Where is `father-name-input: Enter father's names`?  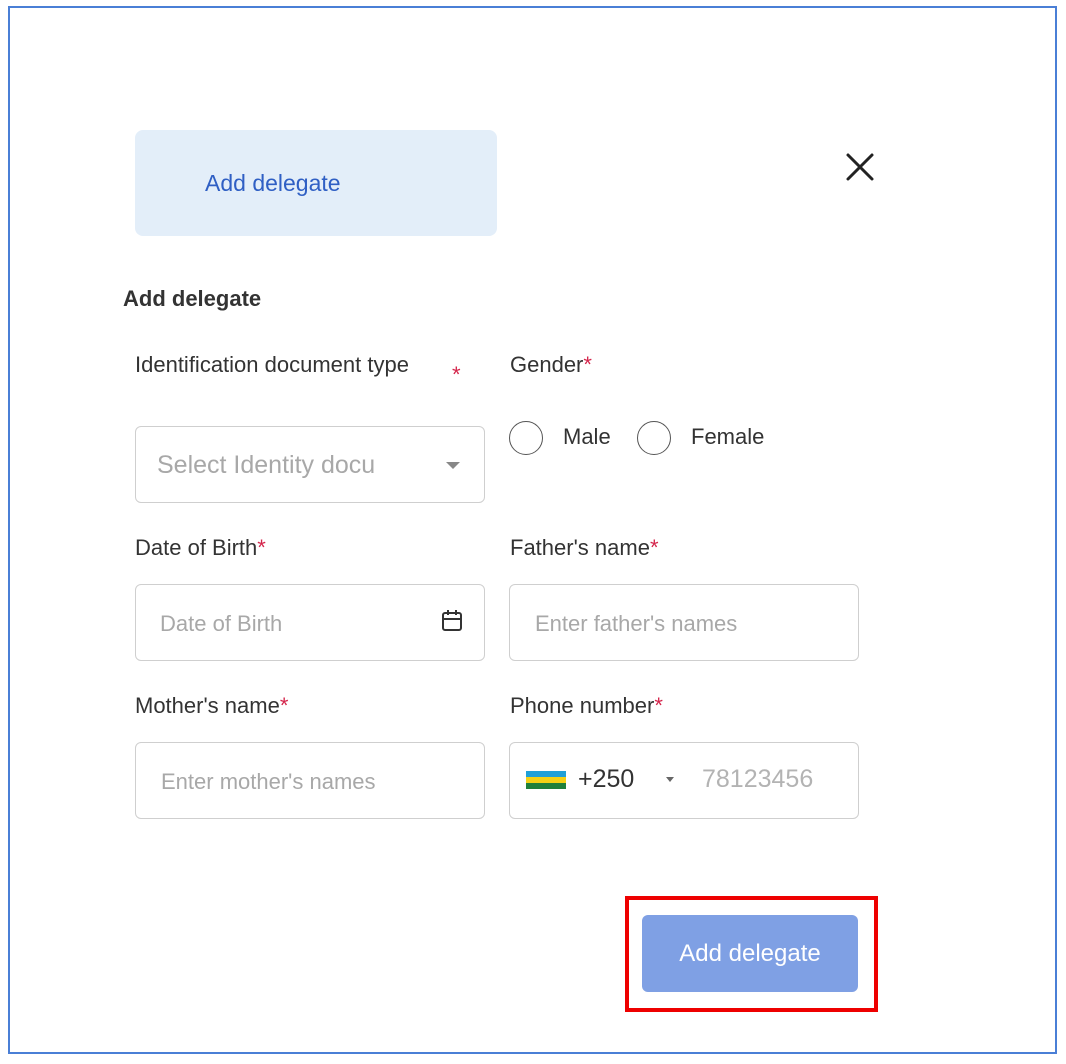 father-name-input: Enter father's names is located at coordinates (684, 622).